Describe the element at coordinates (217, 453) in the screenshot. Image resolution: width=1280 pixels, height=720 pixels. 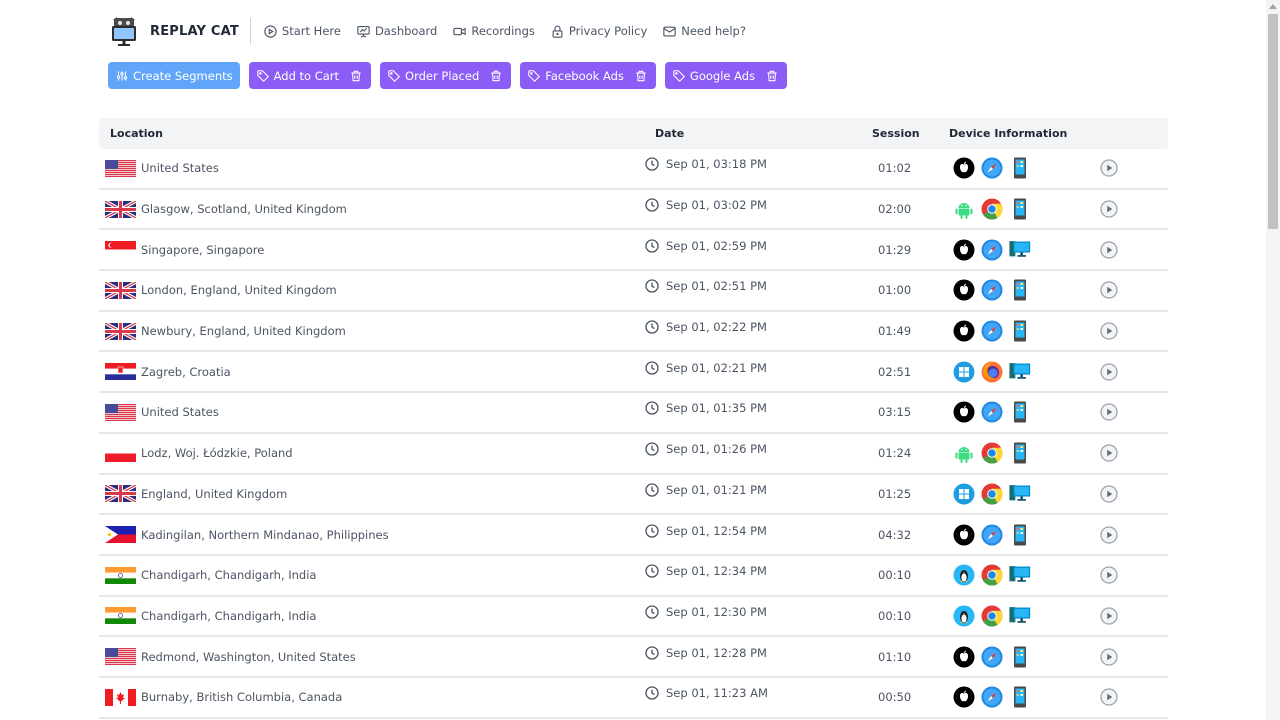
I see `location-text: Lodz, Woj. Łódzkie, Poland` at that location.